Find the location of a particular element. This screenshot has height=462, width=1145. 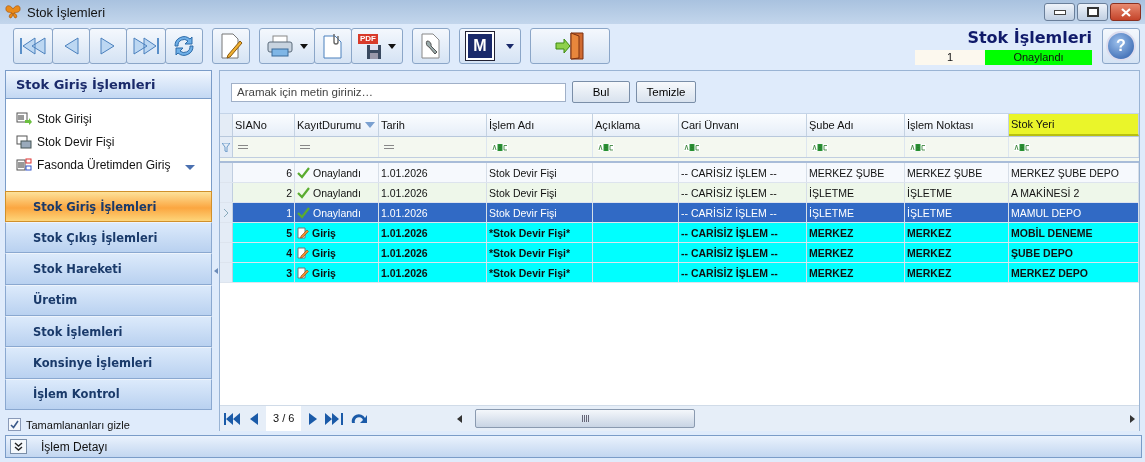

first-record-icon is located at coordinates (33, 46).